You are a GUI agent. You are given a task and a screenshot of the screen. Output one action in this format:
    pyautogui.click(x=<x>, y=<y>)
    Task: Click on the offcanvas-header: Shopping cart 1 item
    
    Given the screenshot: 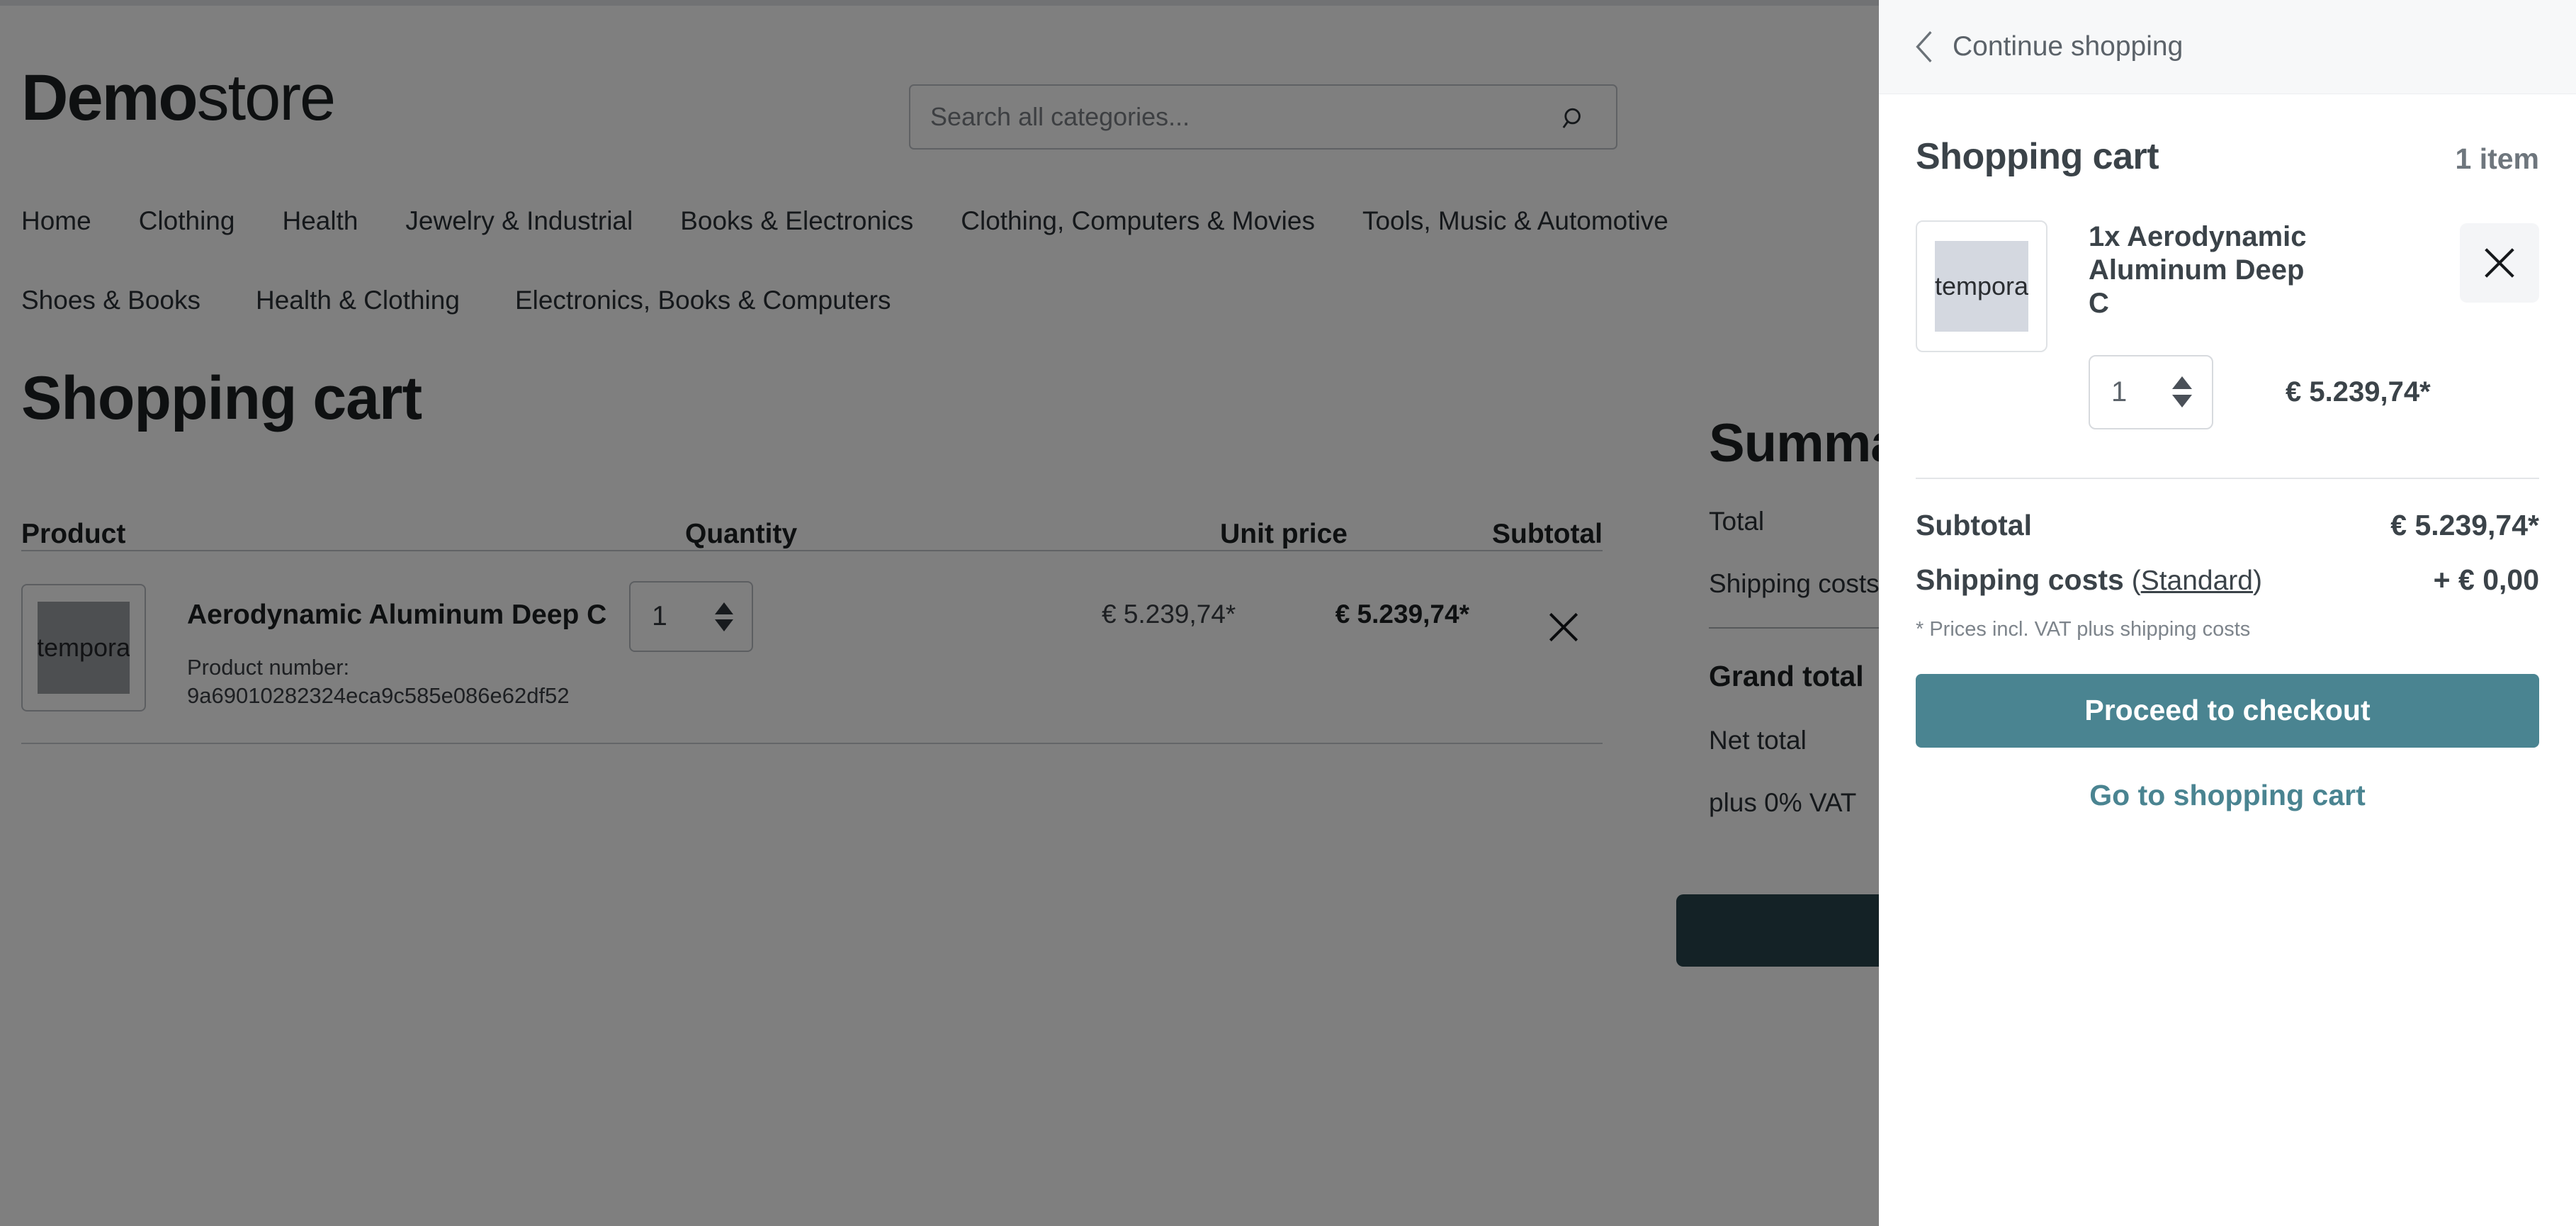 What is the action you would take?
    pyautogui.click(x=2227, y=136)
    